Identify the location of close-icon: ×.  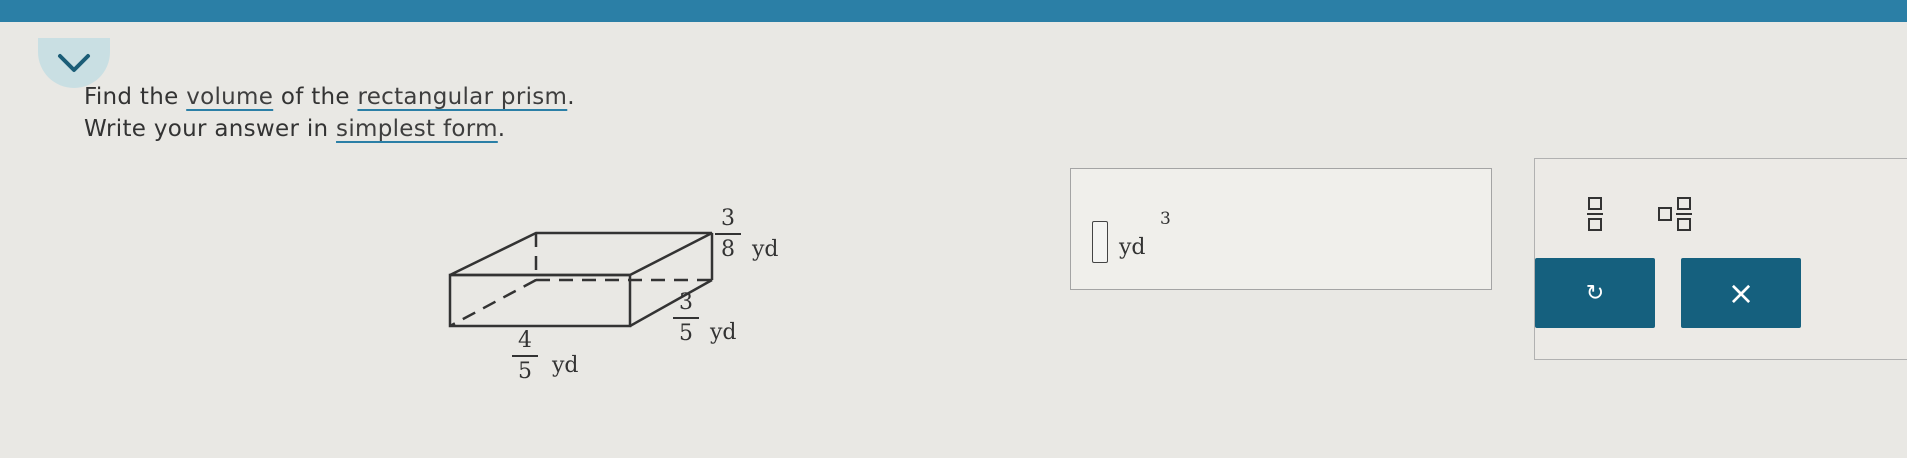
(1741, 293).